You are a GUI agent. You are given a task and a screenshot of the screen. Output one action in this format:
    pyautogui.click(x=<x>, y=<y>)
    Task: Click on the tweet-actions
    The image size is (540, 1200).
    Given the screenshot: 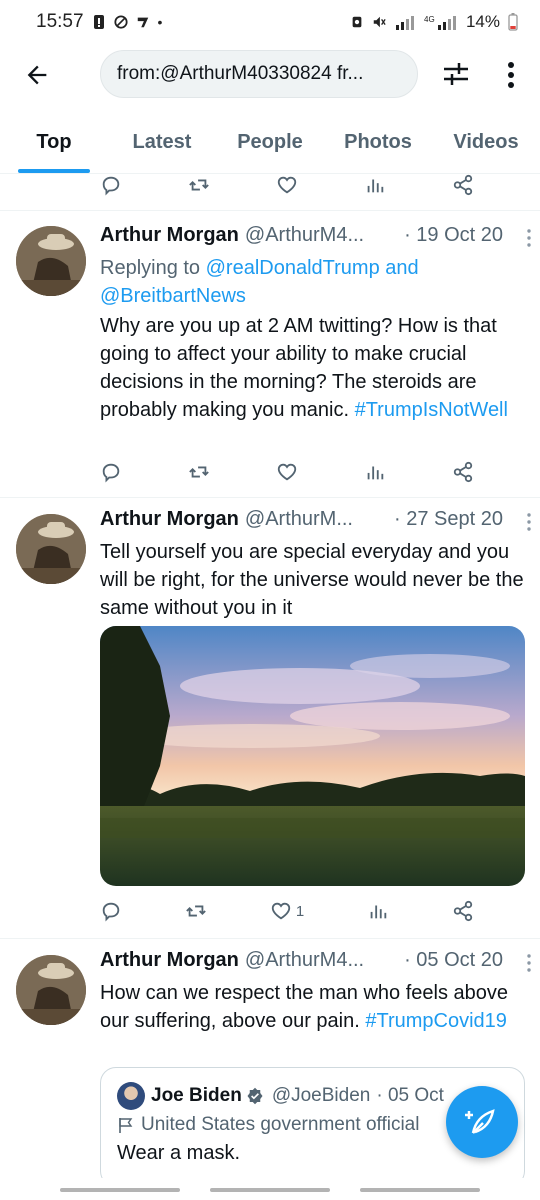 What is the action you would take?
    pyautogui.click(x=270, y=472)
    